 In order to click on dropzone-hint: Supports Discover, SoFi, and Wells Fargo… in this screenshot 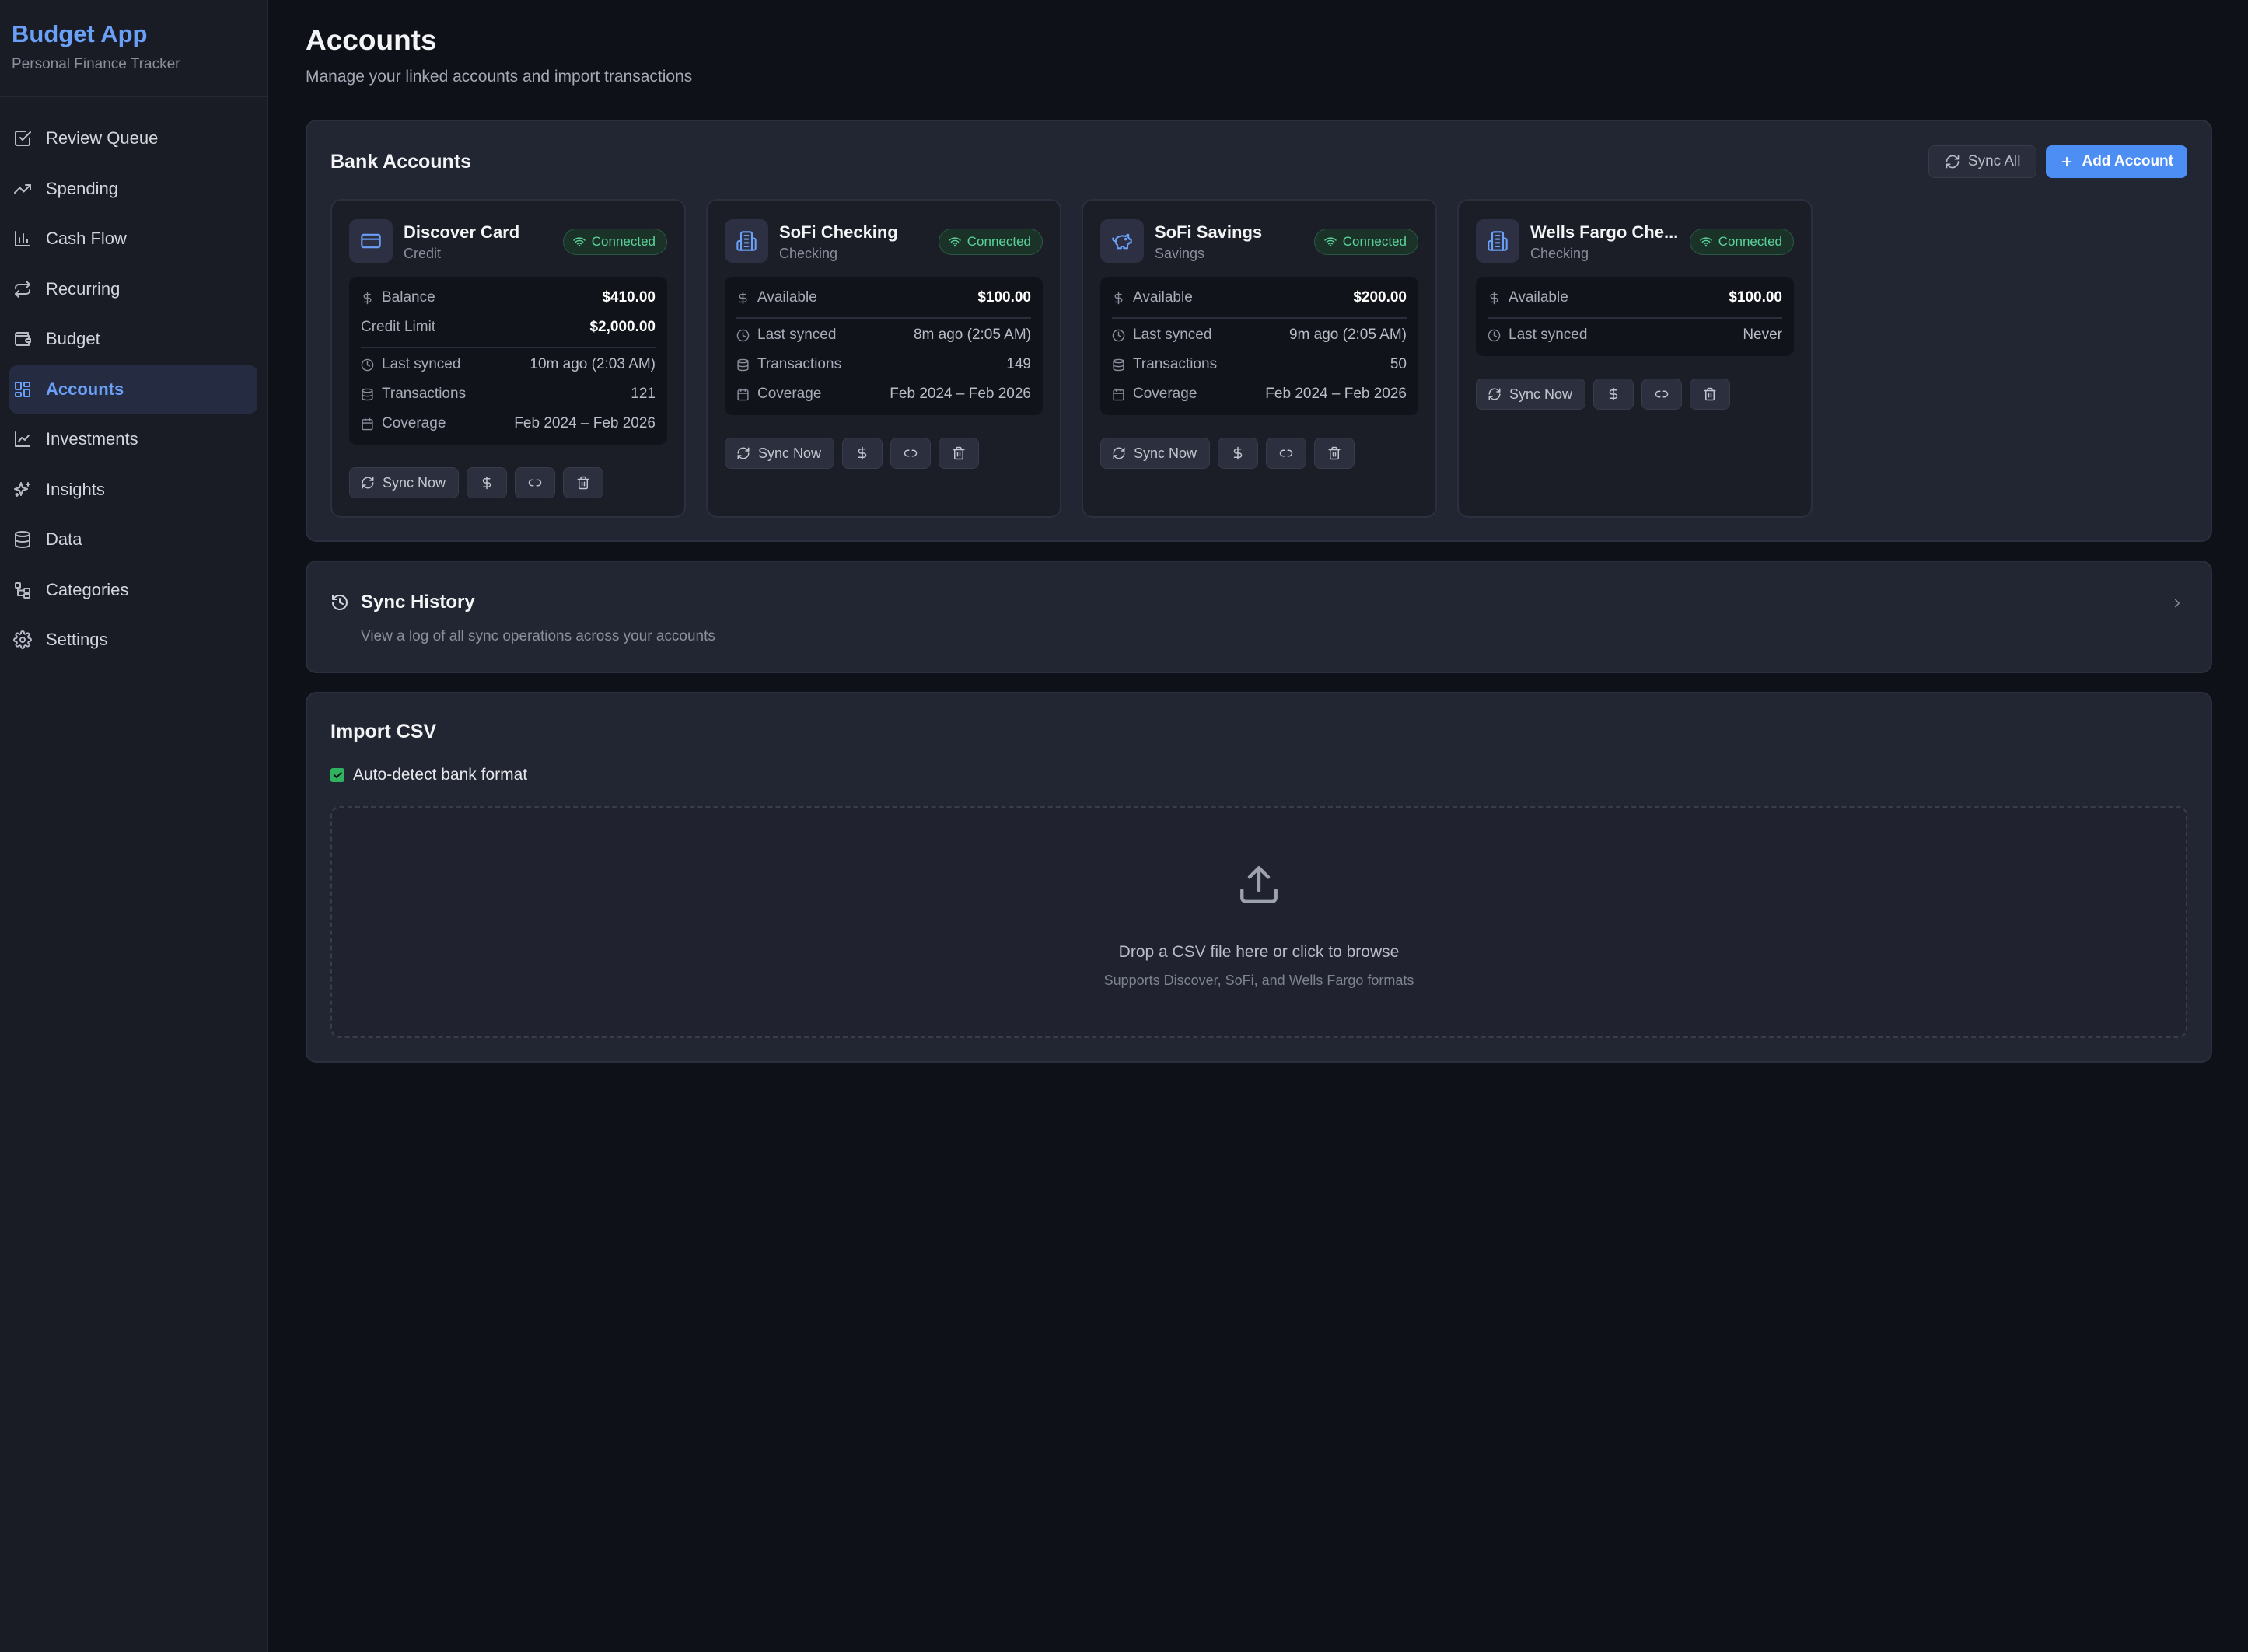, I will do `click(1258, 980)`.